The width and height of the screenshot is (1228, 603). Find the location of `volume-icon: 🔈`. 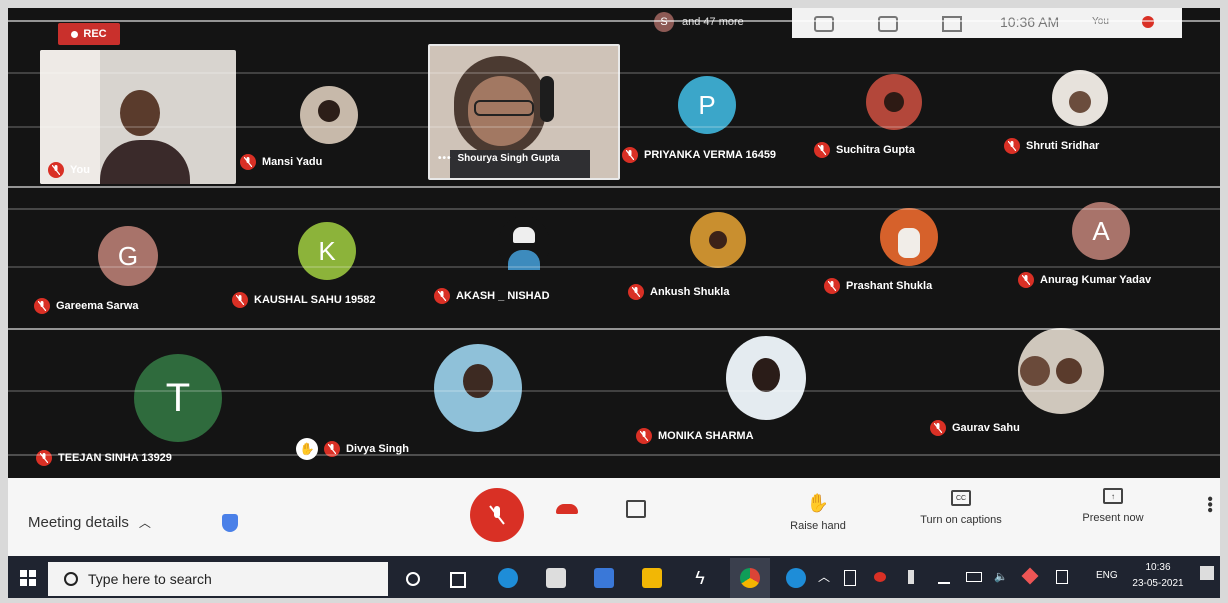

volume-icon: 🔈 is located at coordinates (1001, 576).